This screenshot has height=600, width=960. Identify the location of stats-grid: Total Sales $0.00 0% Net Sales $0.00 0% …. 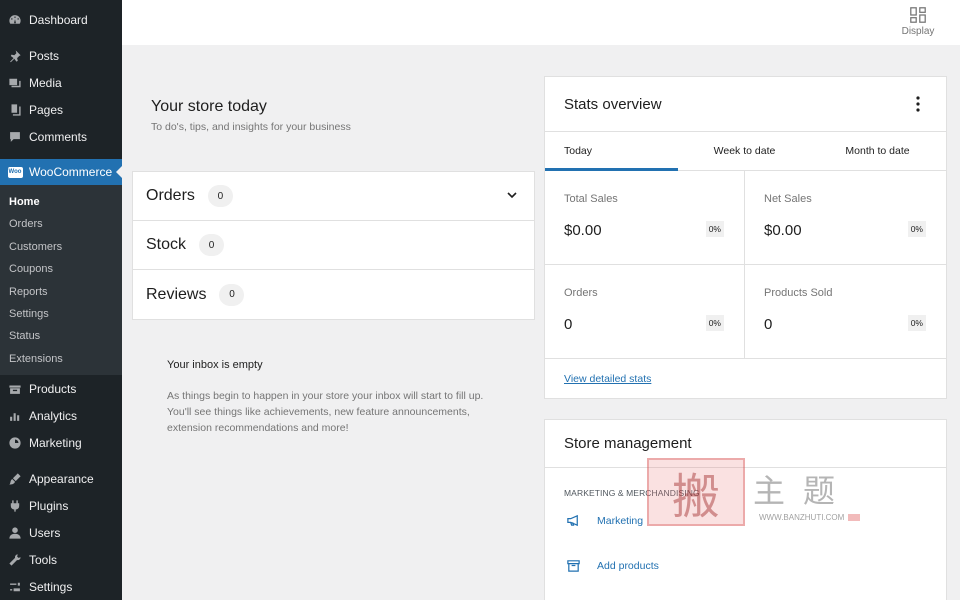
(745, 265).